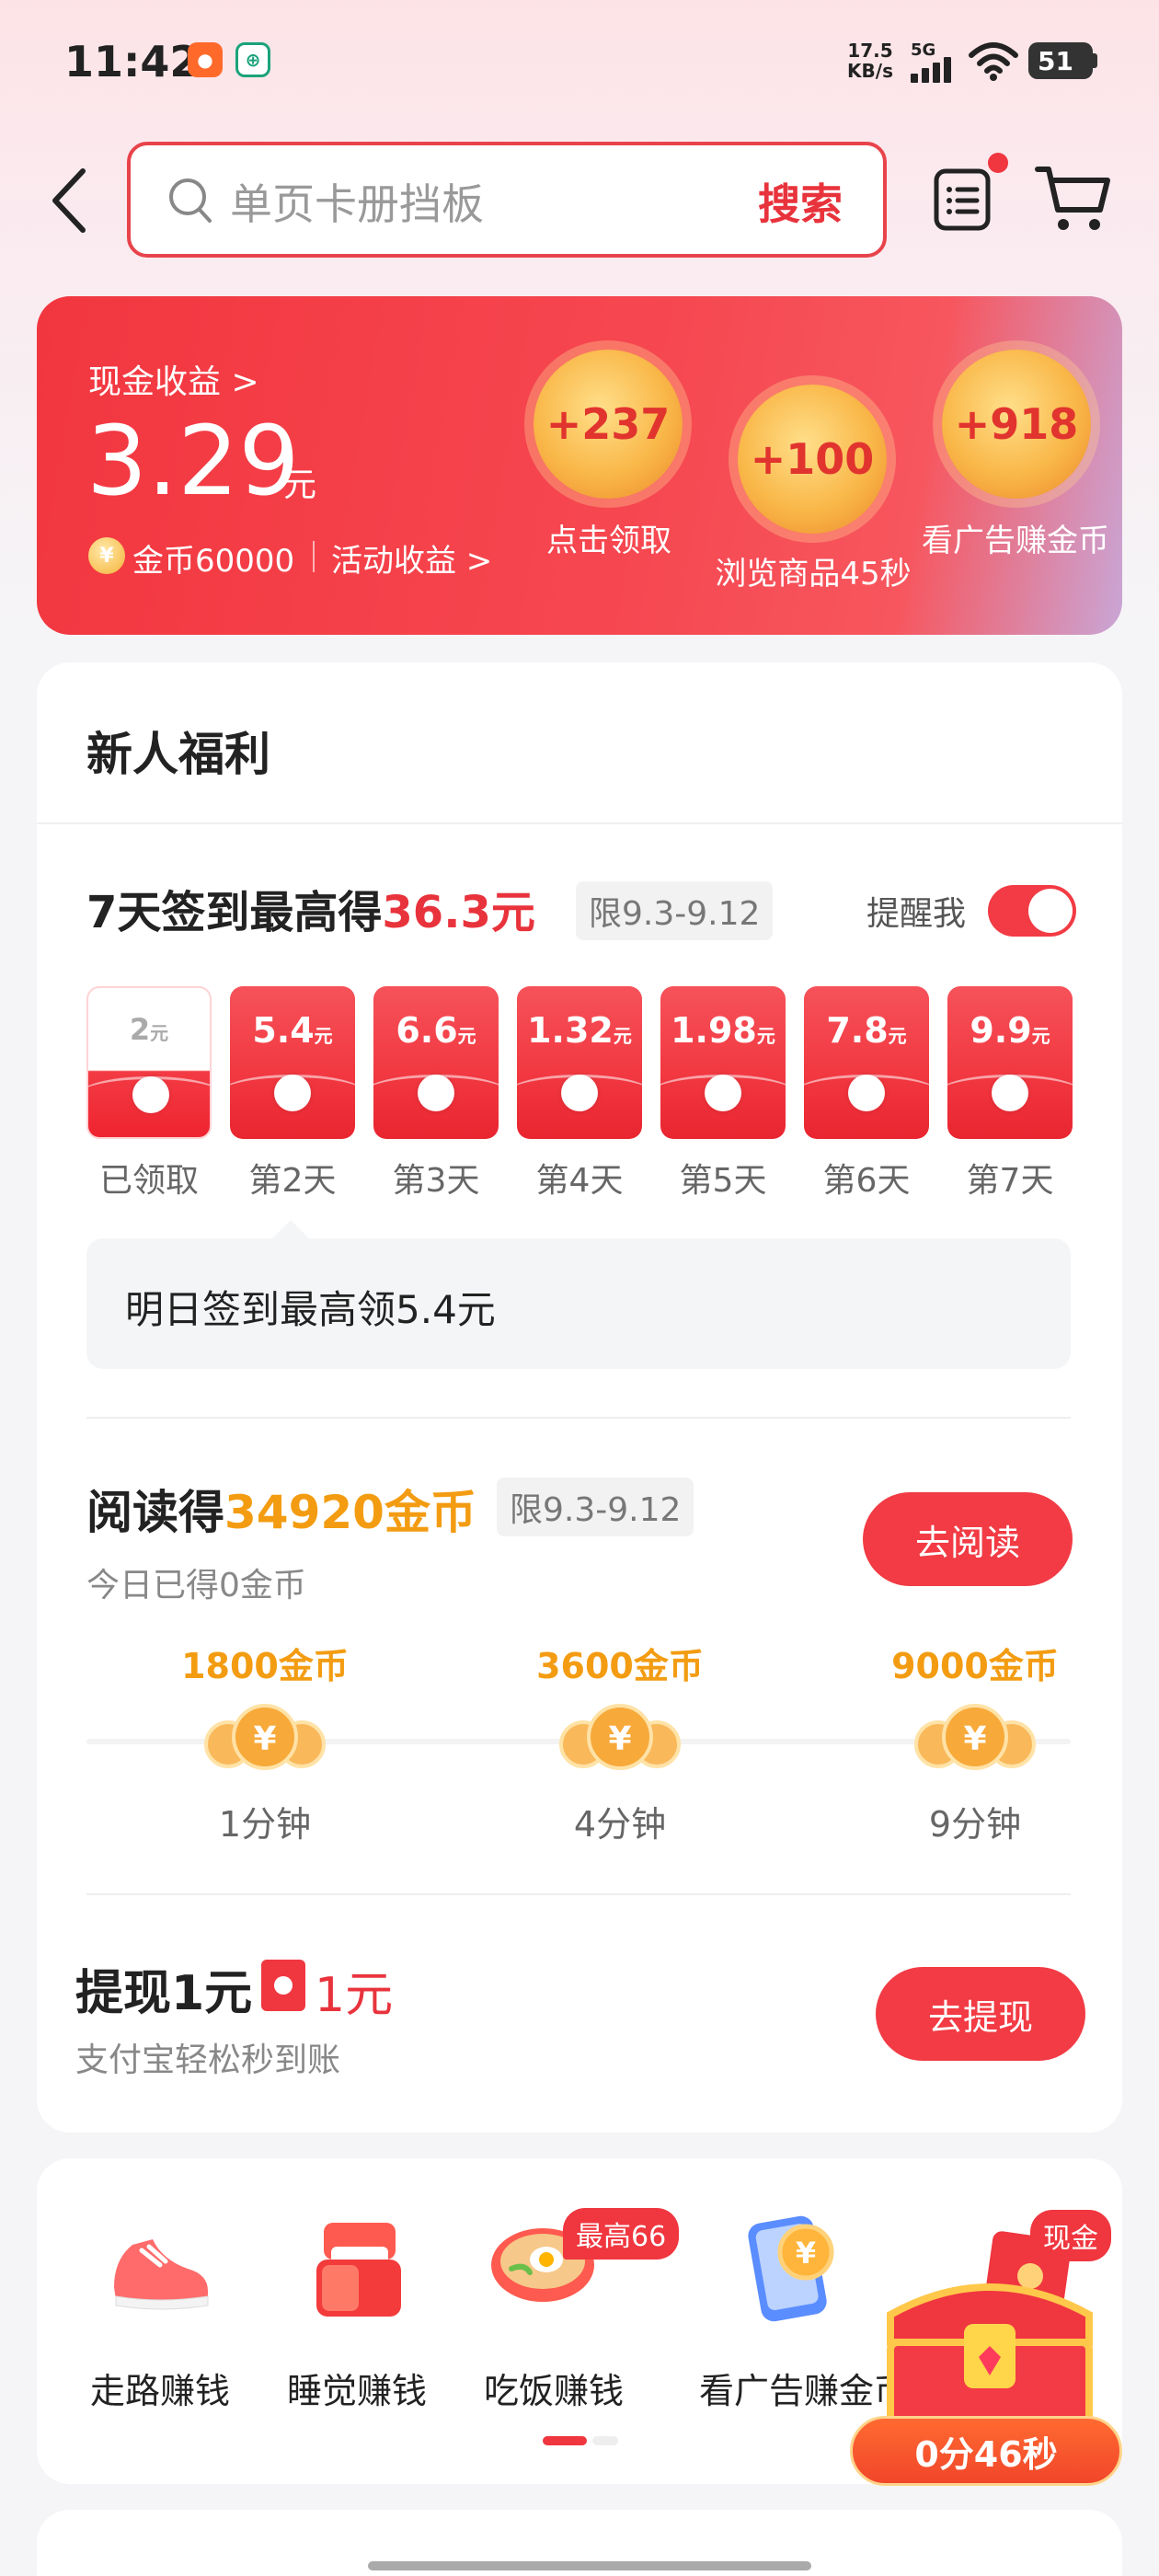  What do you see at coordinates (796, 2269) in the screenshot?
I see `phone-coin-icon: ¥` at bounding box center [796, 2269].